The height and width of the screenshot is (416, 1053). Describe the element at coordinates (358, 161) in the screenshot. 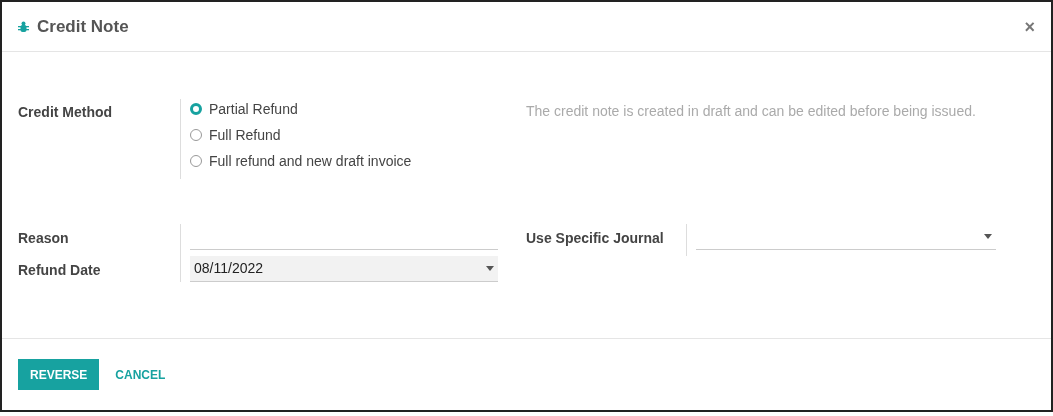

I see `radio-option: Full refund and new draft invoice` at that location.